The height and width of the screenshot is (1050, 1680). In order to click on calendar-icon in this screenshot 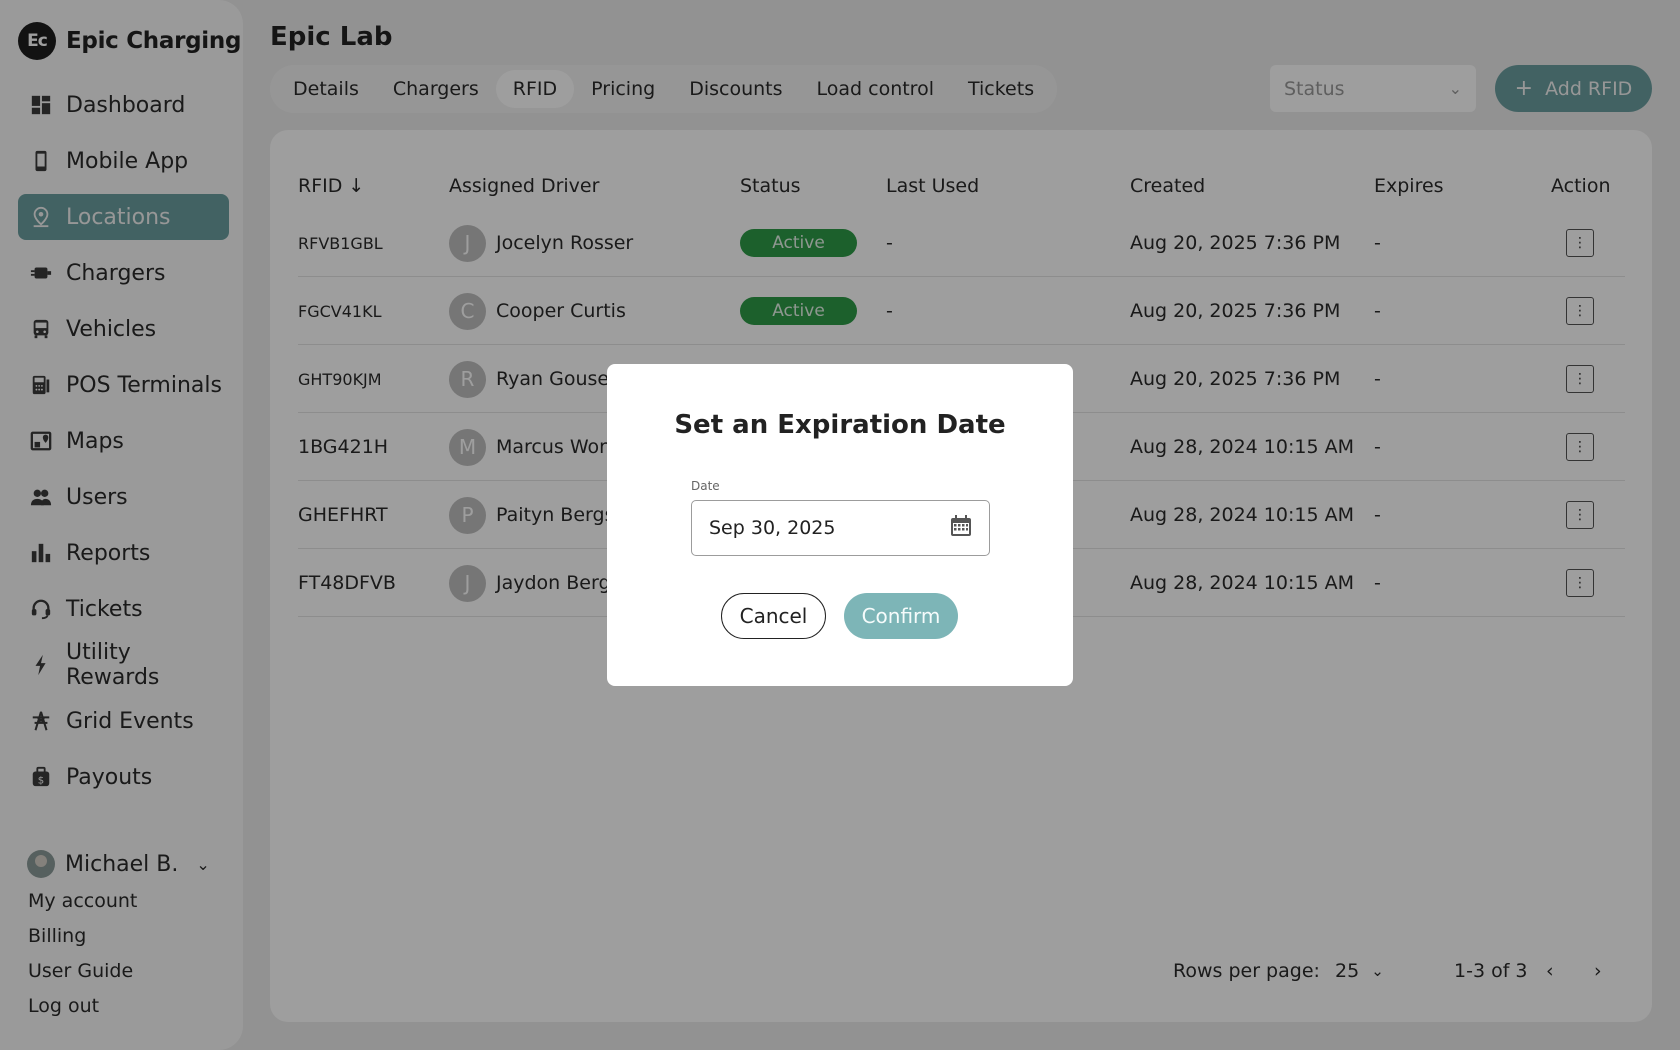, I will do `click(961, 528)`.